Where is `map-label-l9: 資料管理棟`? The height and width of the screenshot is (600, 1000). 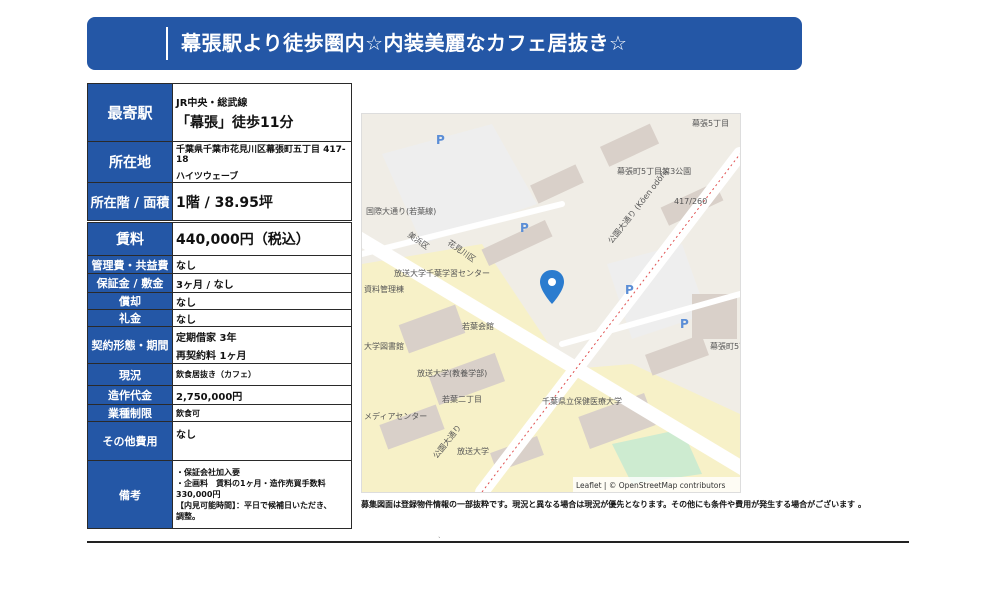 map-label-l9: 資料管理棟 is located at coordinates (384, 289).